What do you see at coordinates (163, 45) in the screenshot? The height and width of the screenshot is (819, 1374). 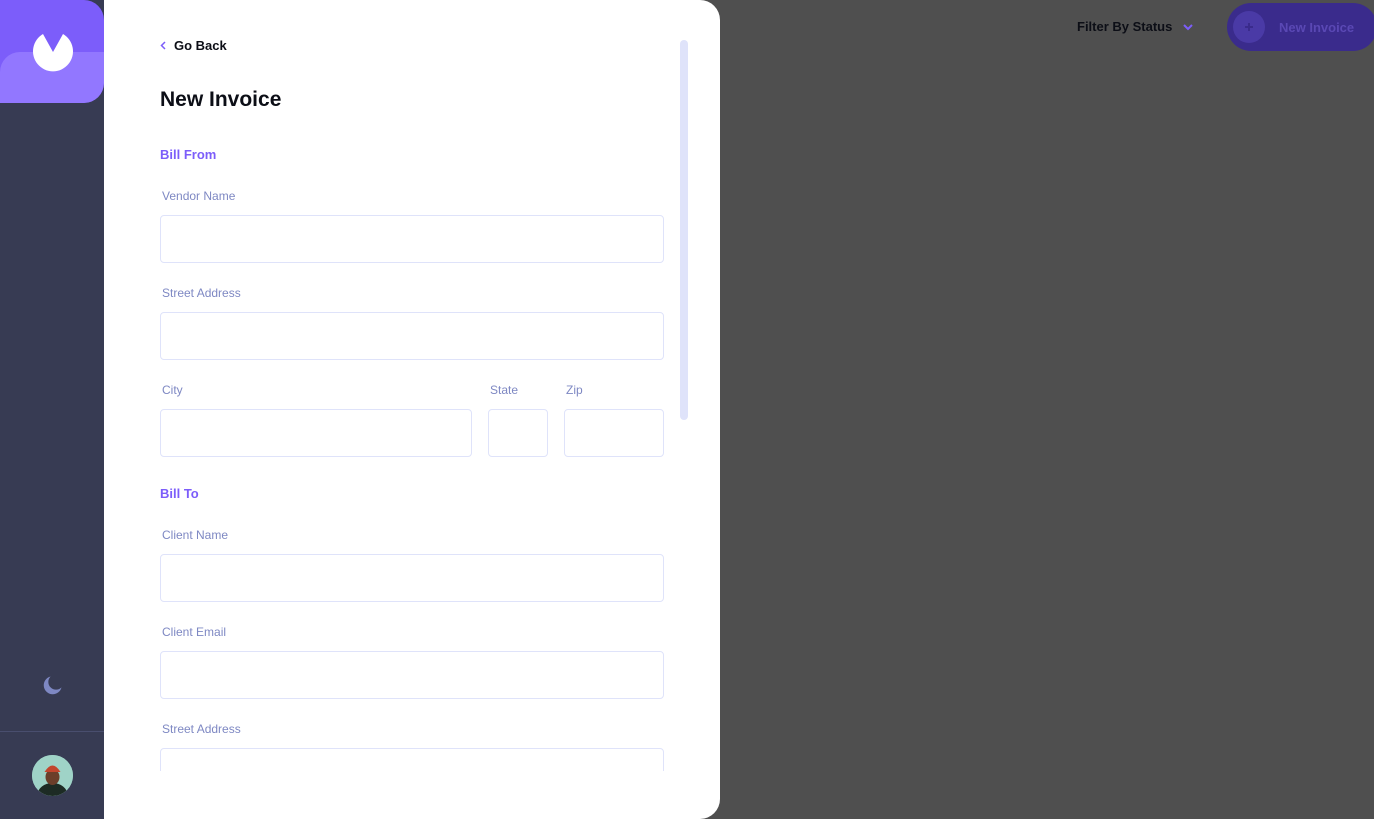 I see `chevron-left-icon` at bounding box center [163, 45].